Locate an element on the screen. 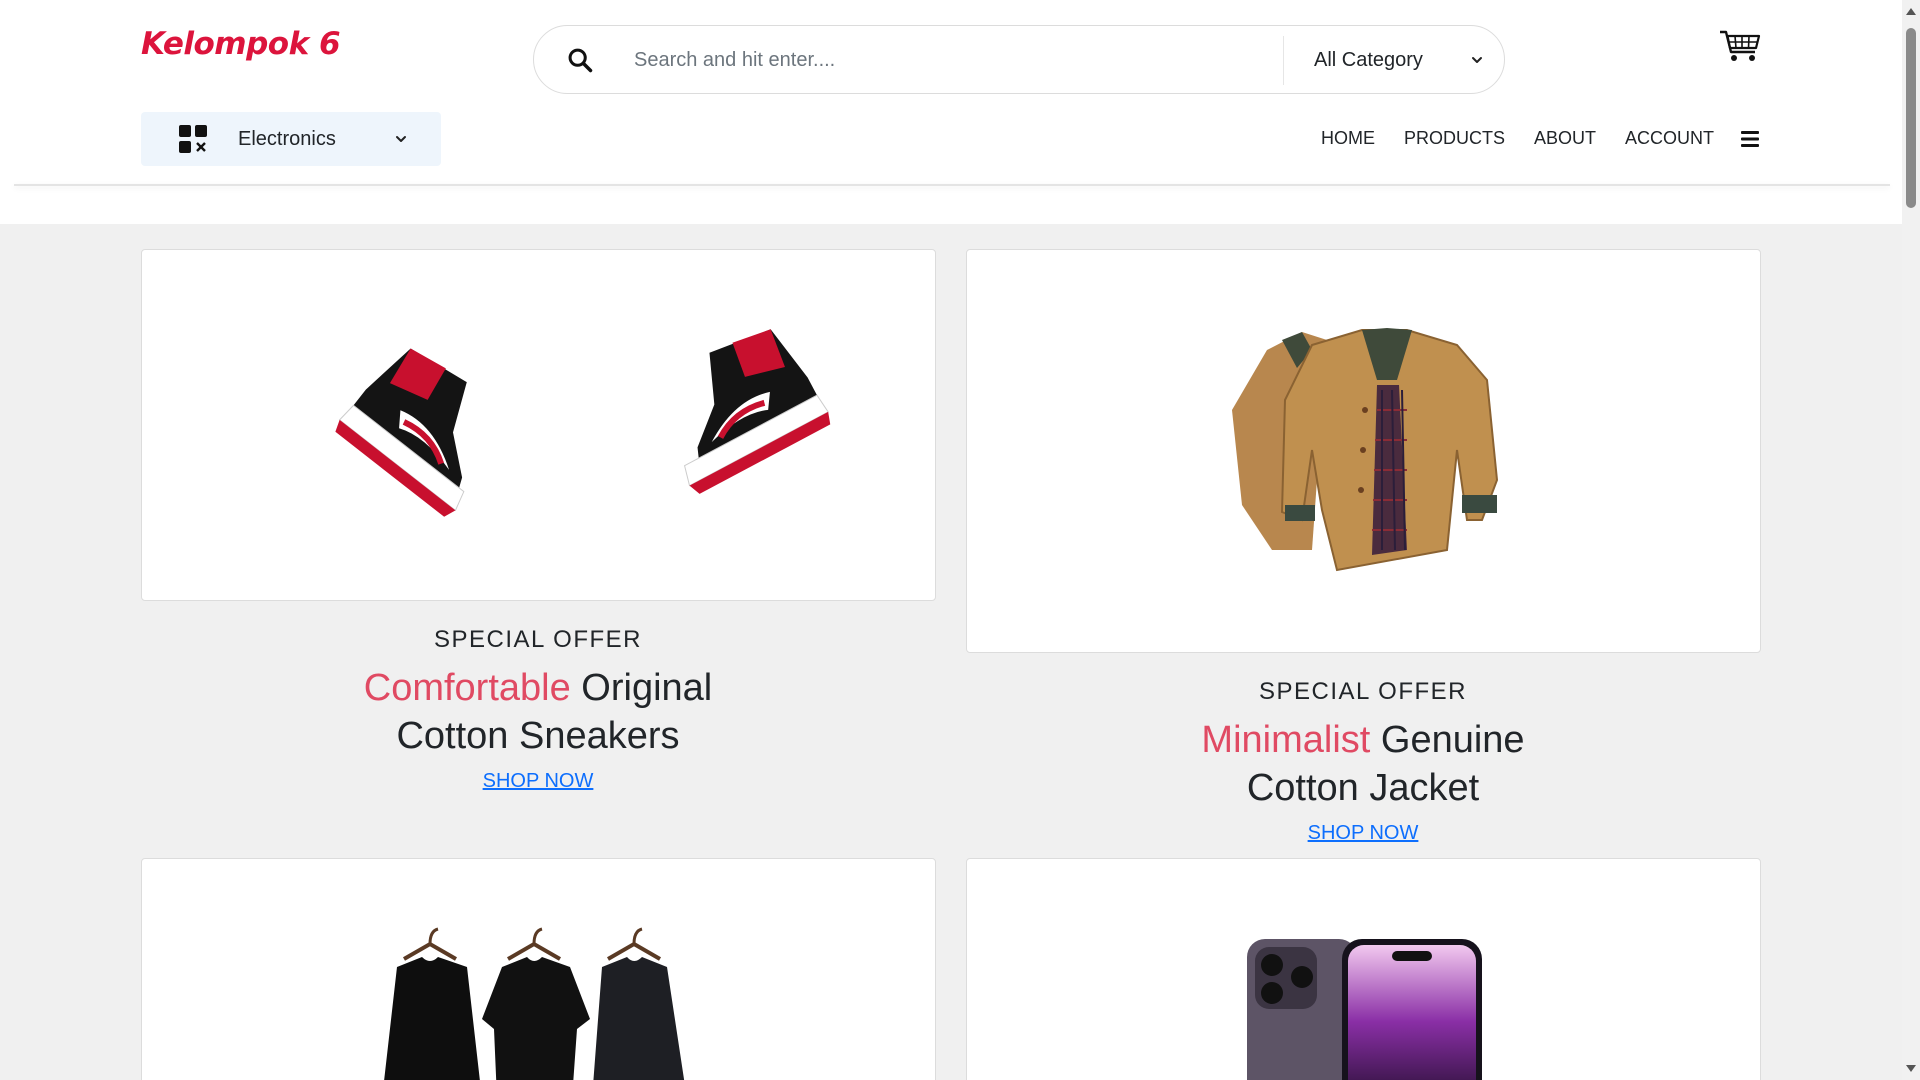  sneakers-image is located at coordinates (583, 423).